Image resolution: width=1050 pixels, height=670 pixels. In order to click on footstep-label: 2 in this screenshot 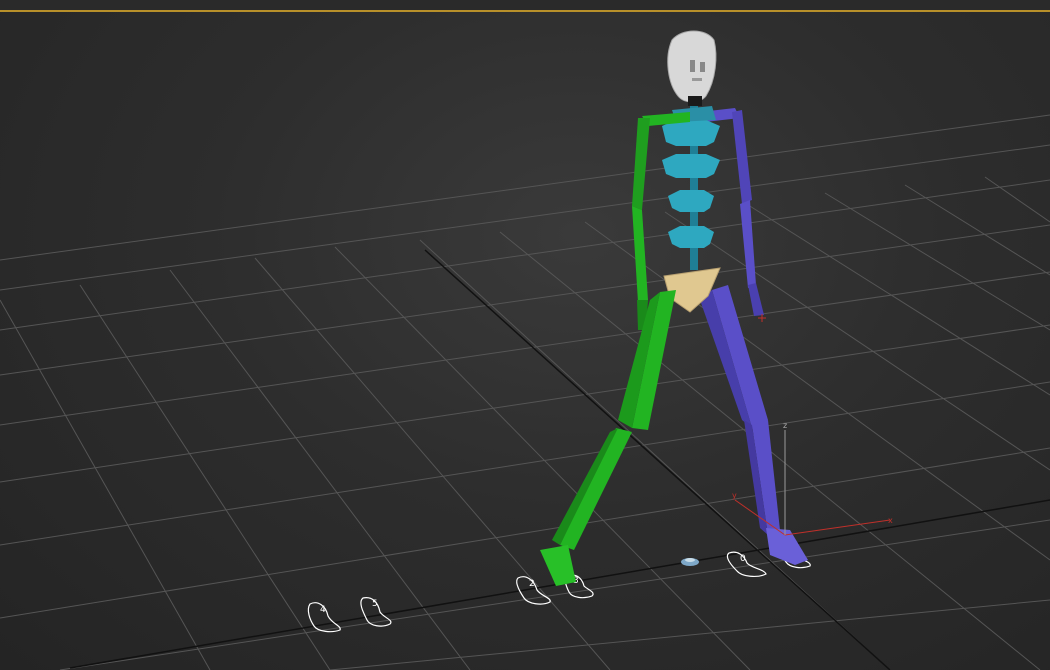, I will do `click(532, 584)`.